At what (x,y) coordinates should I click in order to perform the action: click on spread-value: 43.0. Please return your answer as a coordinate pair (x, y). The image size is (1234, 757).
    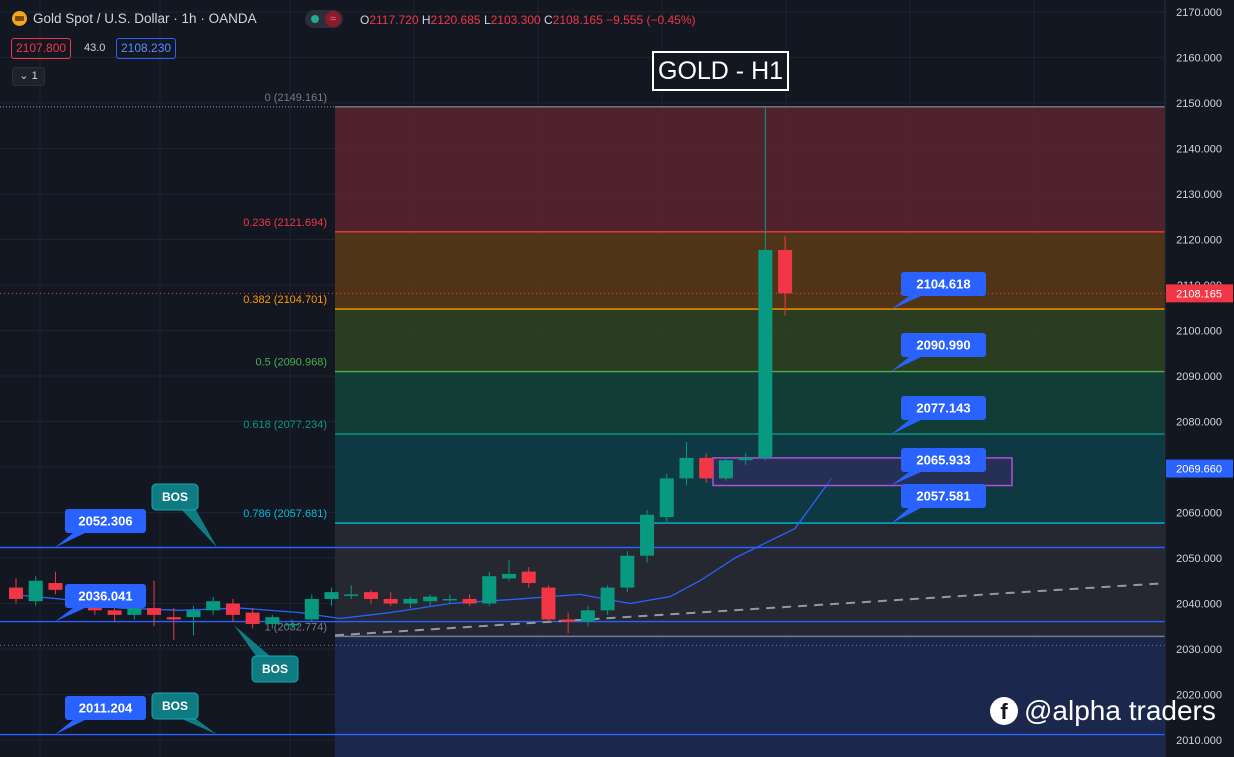
    Looking at the image, I should click on (95, 48).